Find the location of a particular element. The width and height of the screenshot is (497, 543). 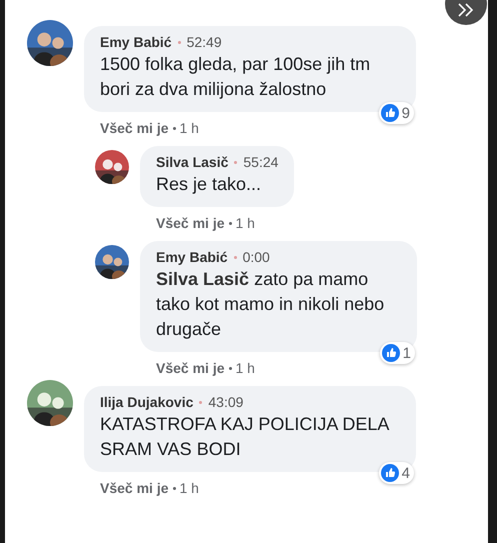

comment-text: Silva Lasič zato pa mamo tako kot mamo in nikoli nebo drugače is located at coordinates (271, 304).